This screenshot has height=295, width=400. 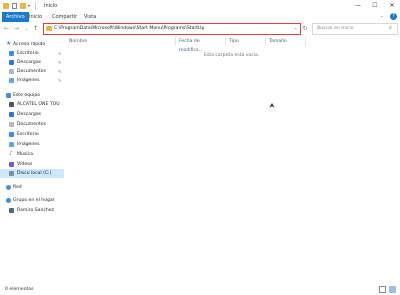 I want to click on sidebar-item-escritorio: Escritorio ✎, so click(x=32, y=53).